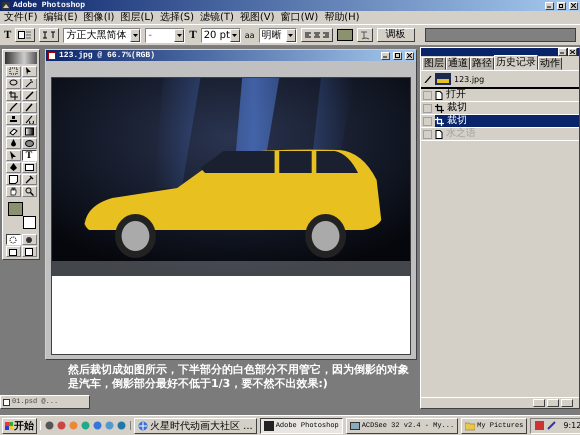 The height and width of the screenshot is (435, 580). Describe the element at coordinates (193, 35) in the screenshot. I see `font-size-label: T` at that location.